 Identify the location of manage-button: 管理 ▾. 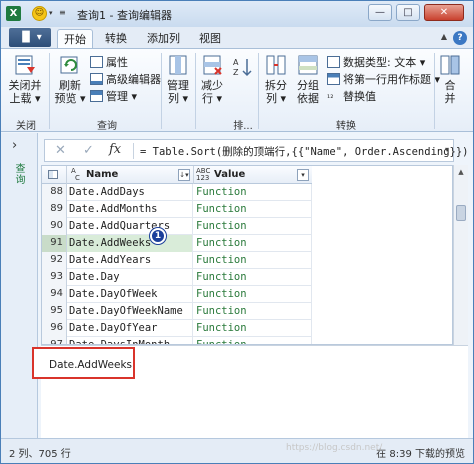
(113, 96).